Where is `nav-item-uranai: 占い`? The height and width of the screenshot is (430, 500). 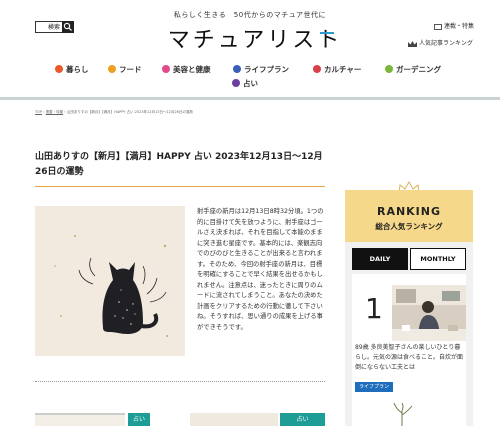 nav-item-uranai: 占い is located at coordinates (245, 84).